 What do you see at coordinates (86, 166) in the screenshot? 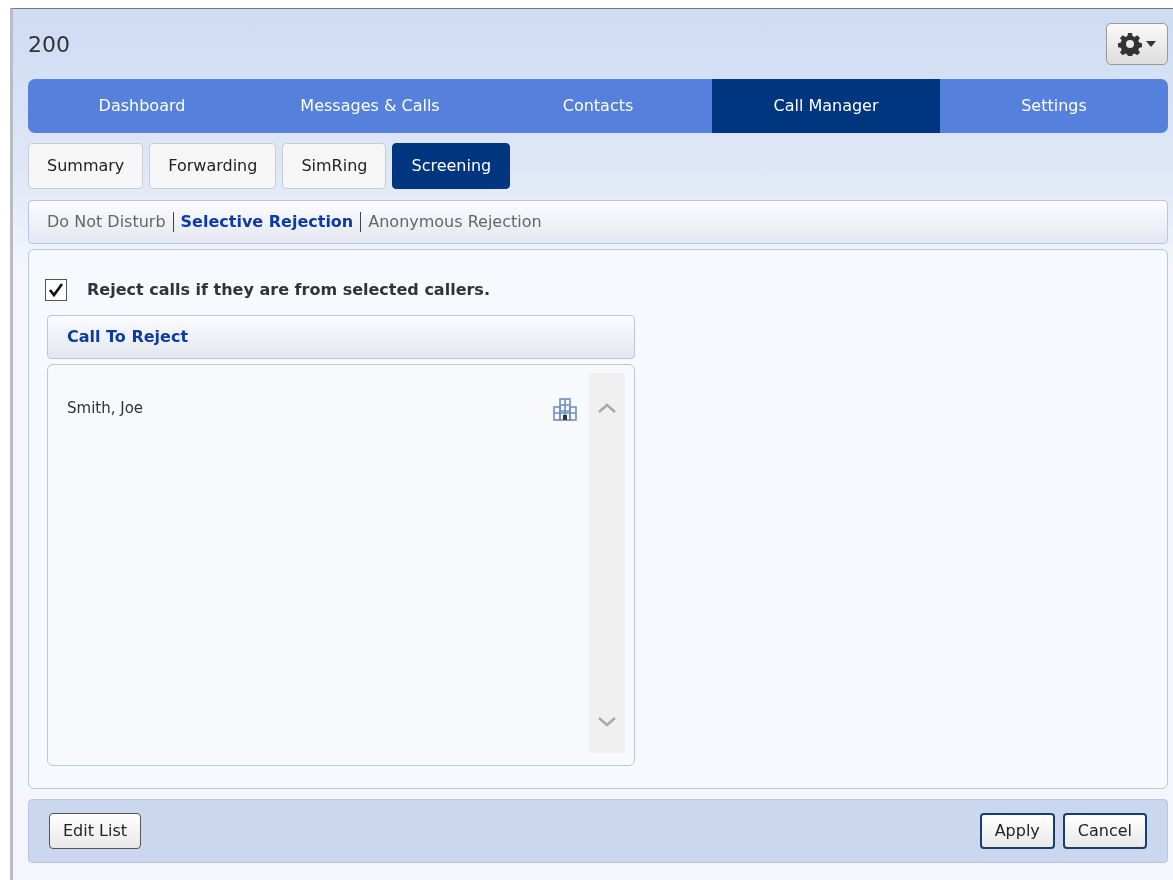
I see `sub-tab: Summary` at bounding box center [86, 166].